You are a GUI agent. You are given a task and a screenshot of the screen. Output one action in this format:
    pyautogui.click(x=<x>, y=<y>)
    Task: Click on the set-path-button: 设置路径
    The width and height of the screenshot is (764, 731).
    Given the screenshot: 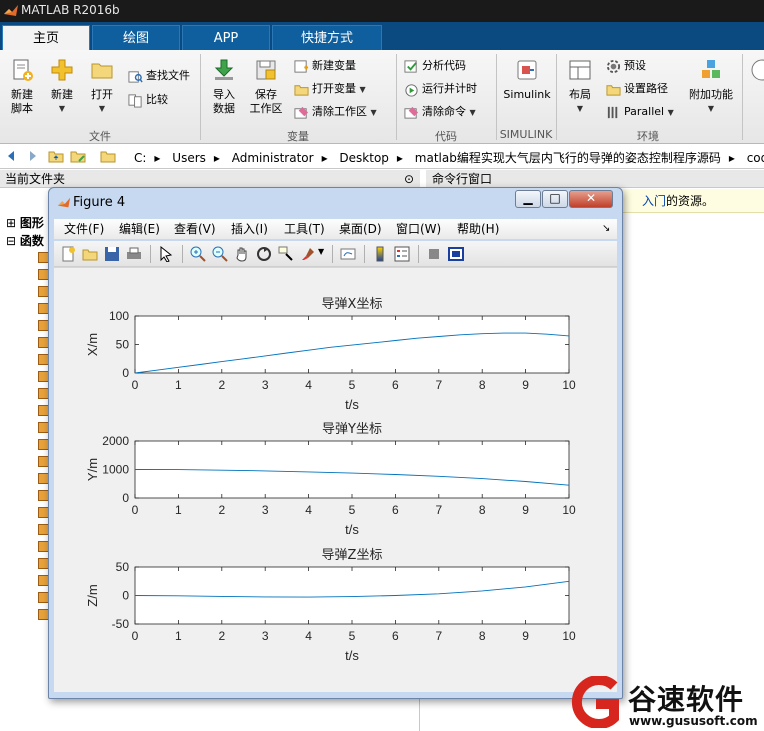 What is the action you would take?
    pyautogui.click(x=637, y=90)
    